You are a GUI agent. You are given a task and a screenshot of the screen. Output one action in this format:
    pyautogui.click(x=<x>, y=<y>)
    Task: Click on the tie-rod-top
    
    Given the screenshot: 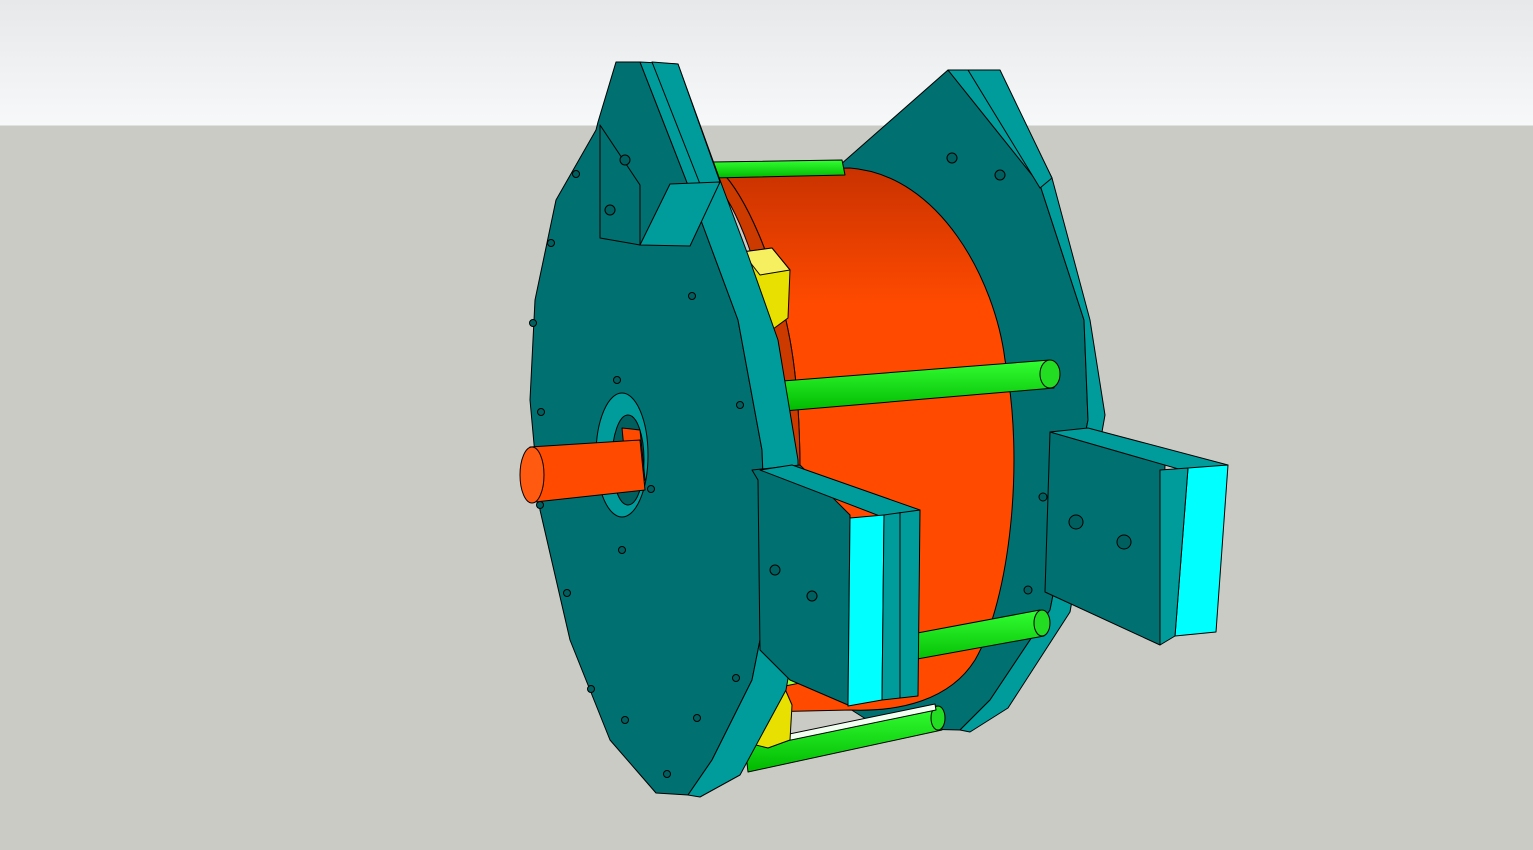 What is the action you would take?
    pyautogui.click(x=778, y=169)
    